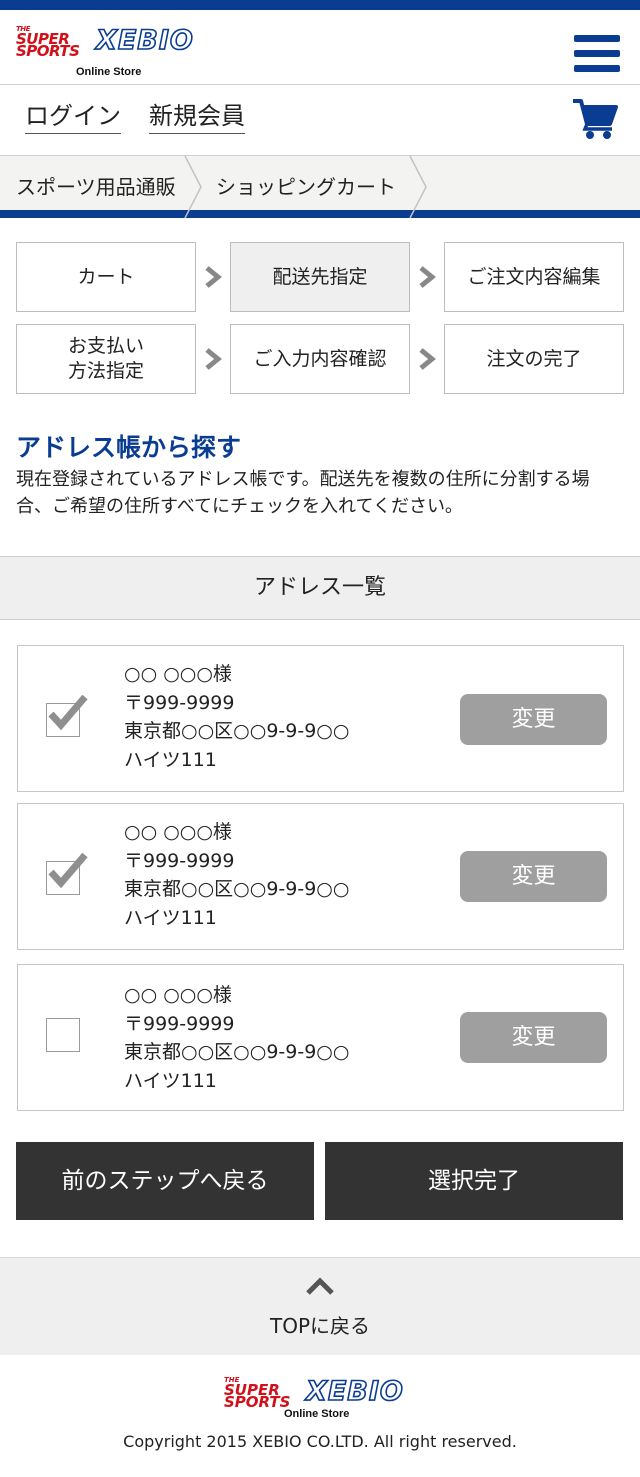 The image size is (640, 1477). I want to click on breadcrumb-item-cart: ショッピングカート, so click(306, 187).